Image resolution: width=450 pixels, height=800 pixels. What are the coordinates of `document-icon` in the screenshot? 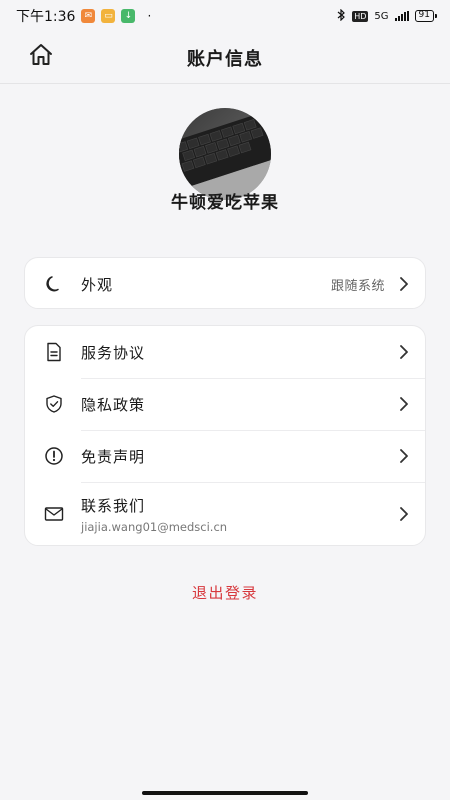 It's located at (54, 352).